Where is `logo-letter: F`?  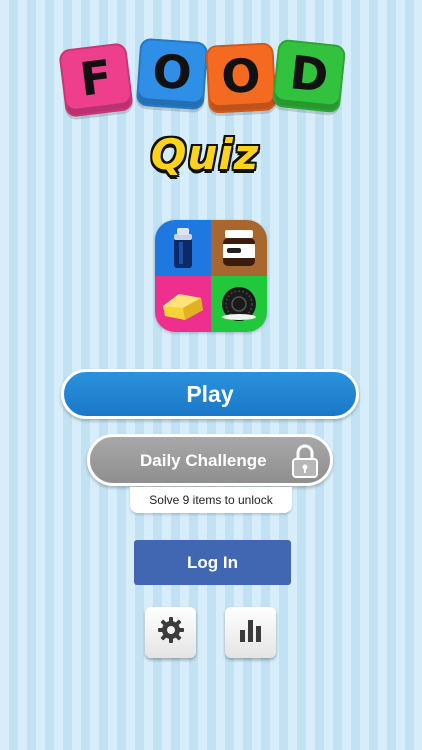 logo-letter: F is located at coordinates (95, 78).